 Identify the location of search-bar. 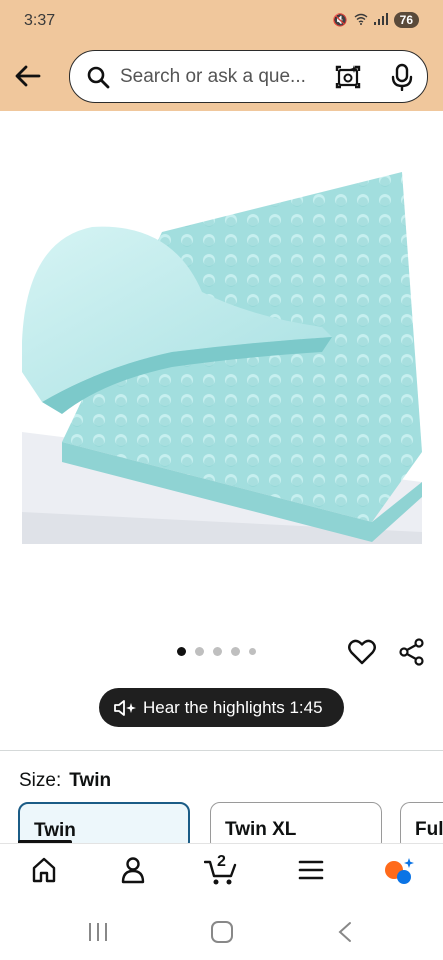
(248, 76).